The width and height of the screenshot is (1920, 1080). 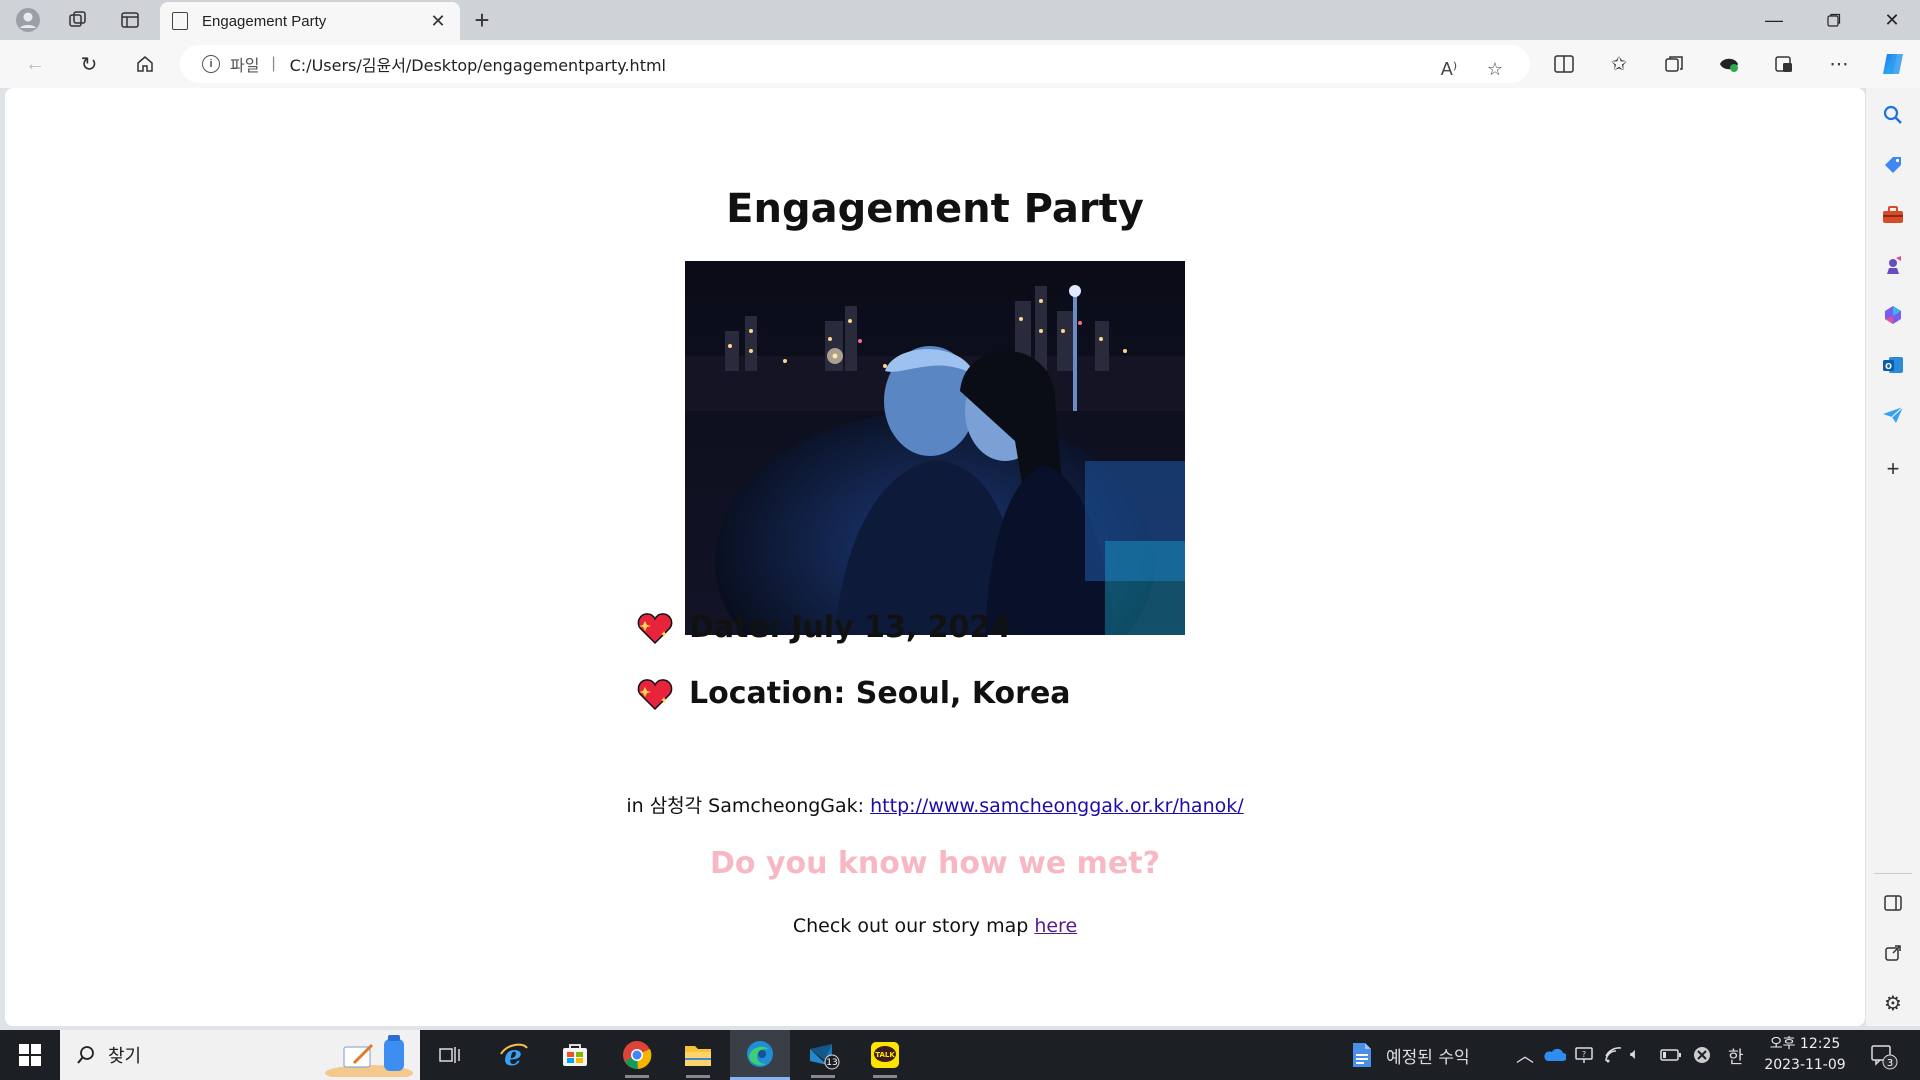 I want to click on weather-widget: 예정된 수익, so click(x=1410, y=1055).